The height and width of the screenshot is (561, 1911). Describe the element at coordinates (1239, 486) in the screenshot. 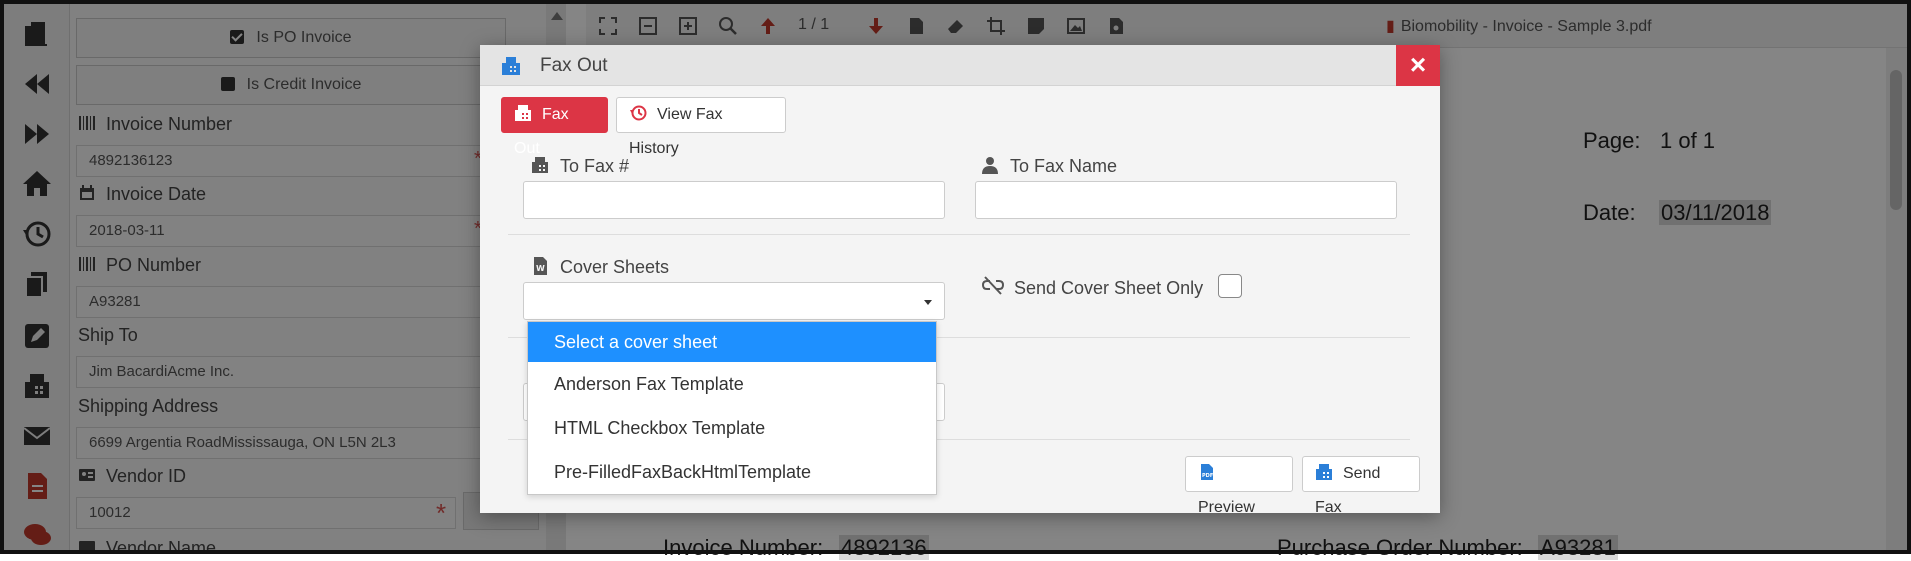

I see `preview-button: PDF Preview` at that location.